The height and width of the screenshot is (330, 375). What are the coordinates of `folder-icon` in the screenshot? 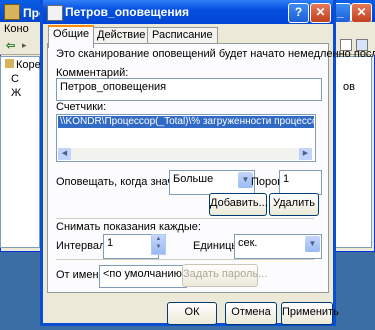 It's located at (9, 63).